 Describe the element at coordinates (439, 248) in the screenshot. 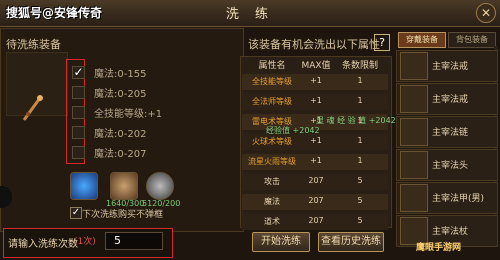

I see `footer-watermark: 鹰眼手游网` at that location.